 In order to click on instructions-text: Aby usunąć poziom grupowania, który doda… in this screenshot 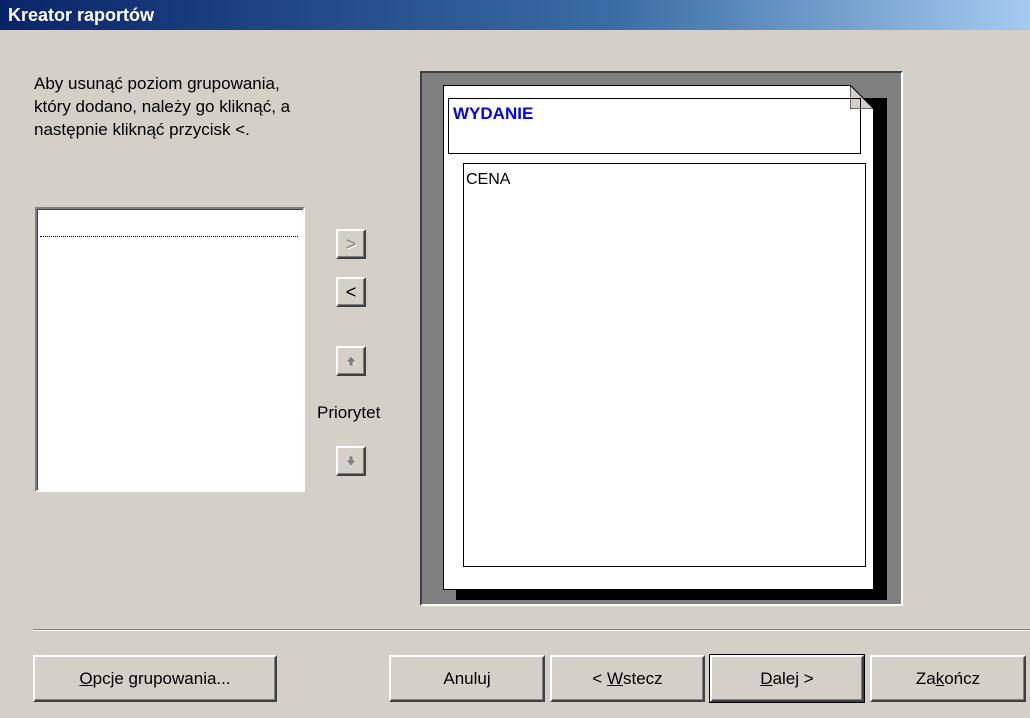, I will do `click(162, 106)`.